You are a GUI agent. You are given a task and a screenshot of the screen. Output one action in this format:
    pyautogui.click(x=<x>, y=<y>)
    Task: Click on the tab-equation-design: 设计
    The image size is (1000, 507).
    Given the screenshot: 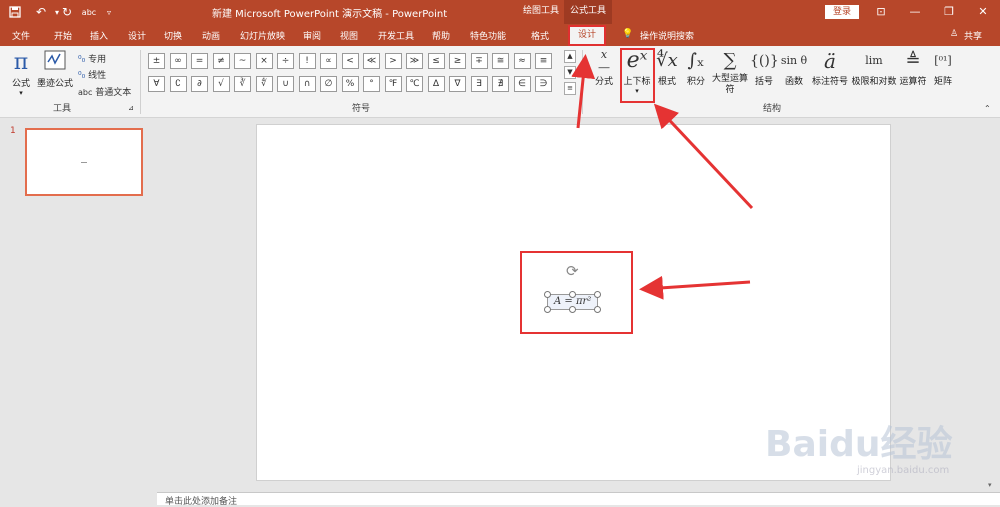 What is the action you would take?
    pyautogui.click(x=587, y=35)
    